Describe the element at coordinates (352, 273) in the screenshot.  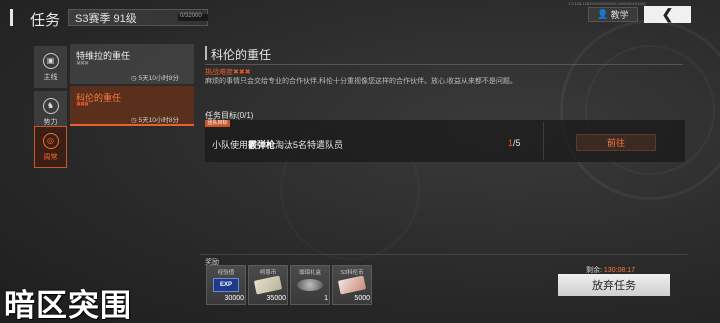
I see `reward-name: S3科伦币` at that location.